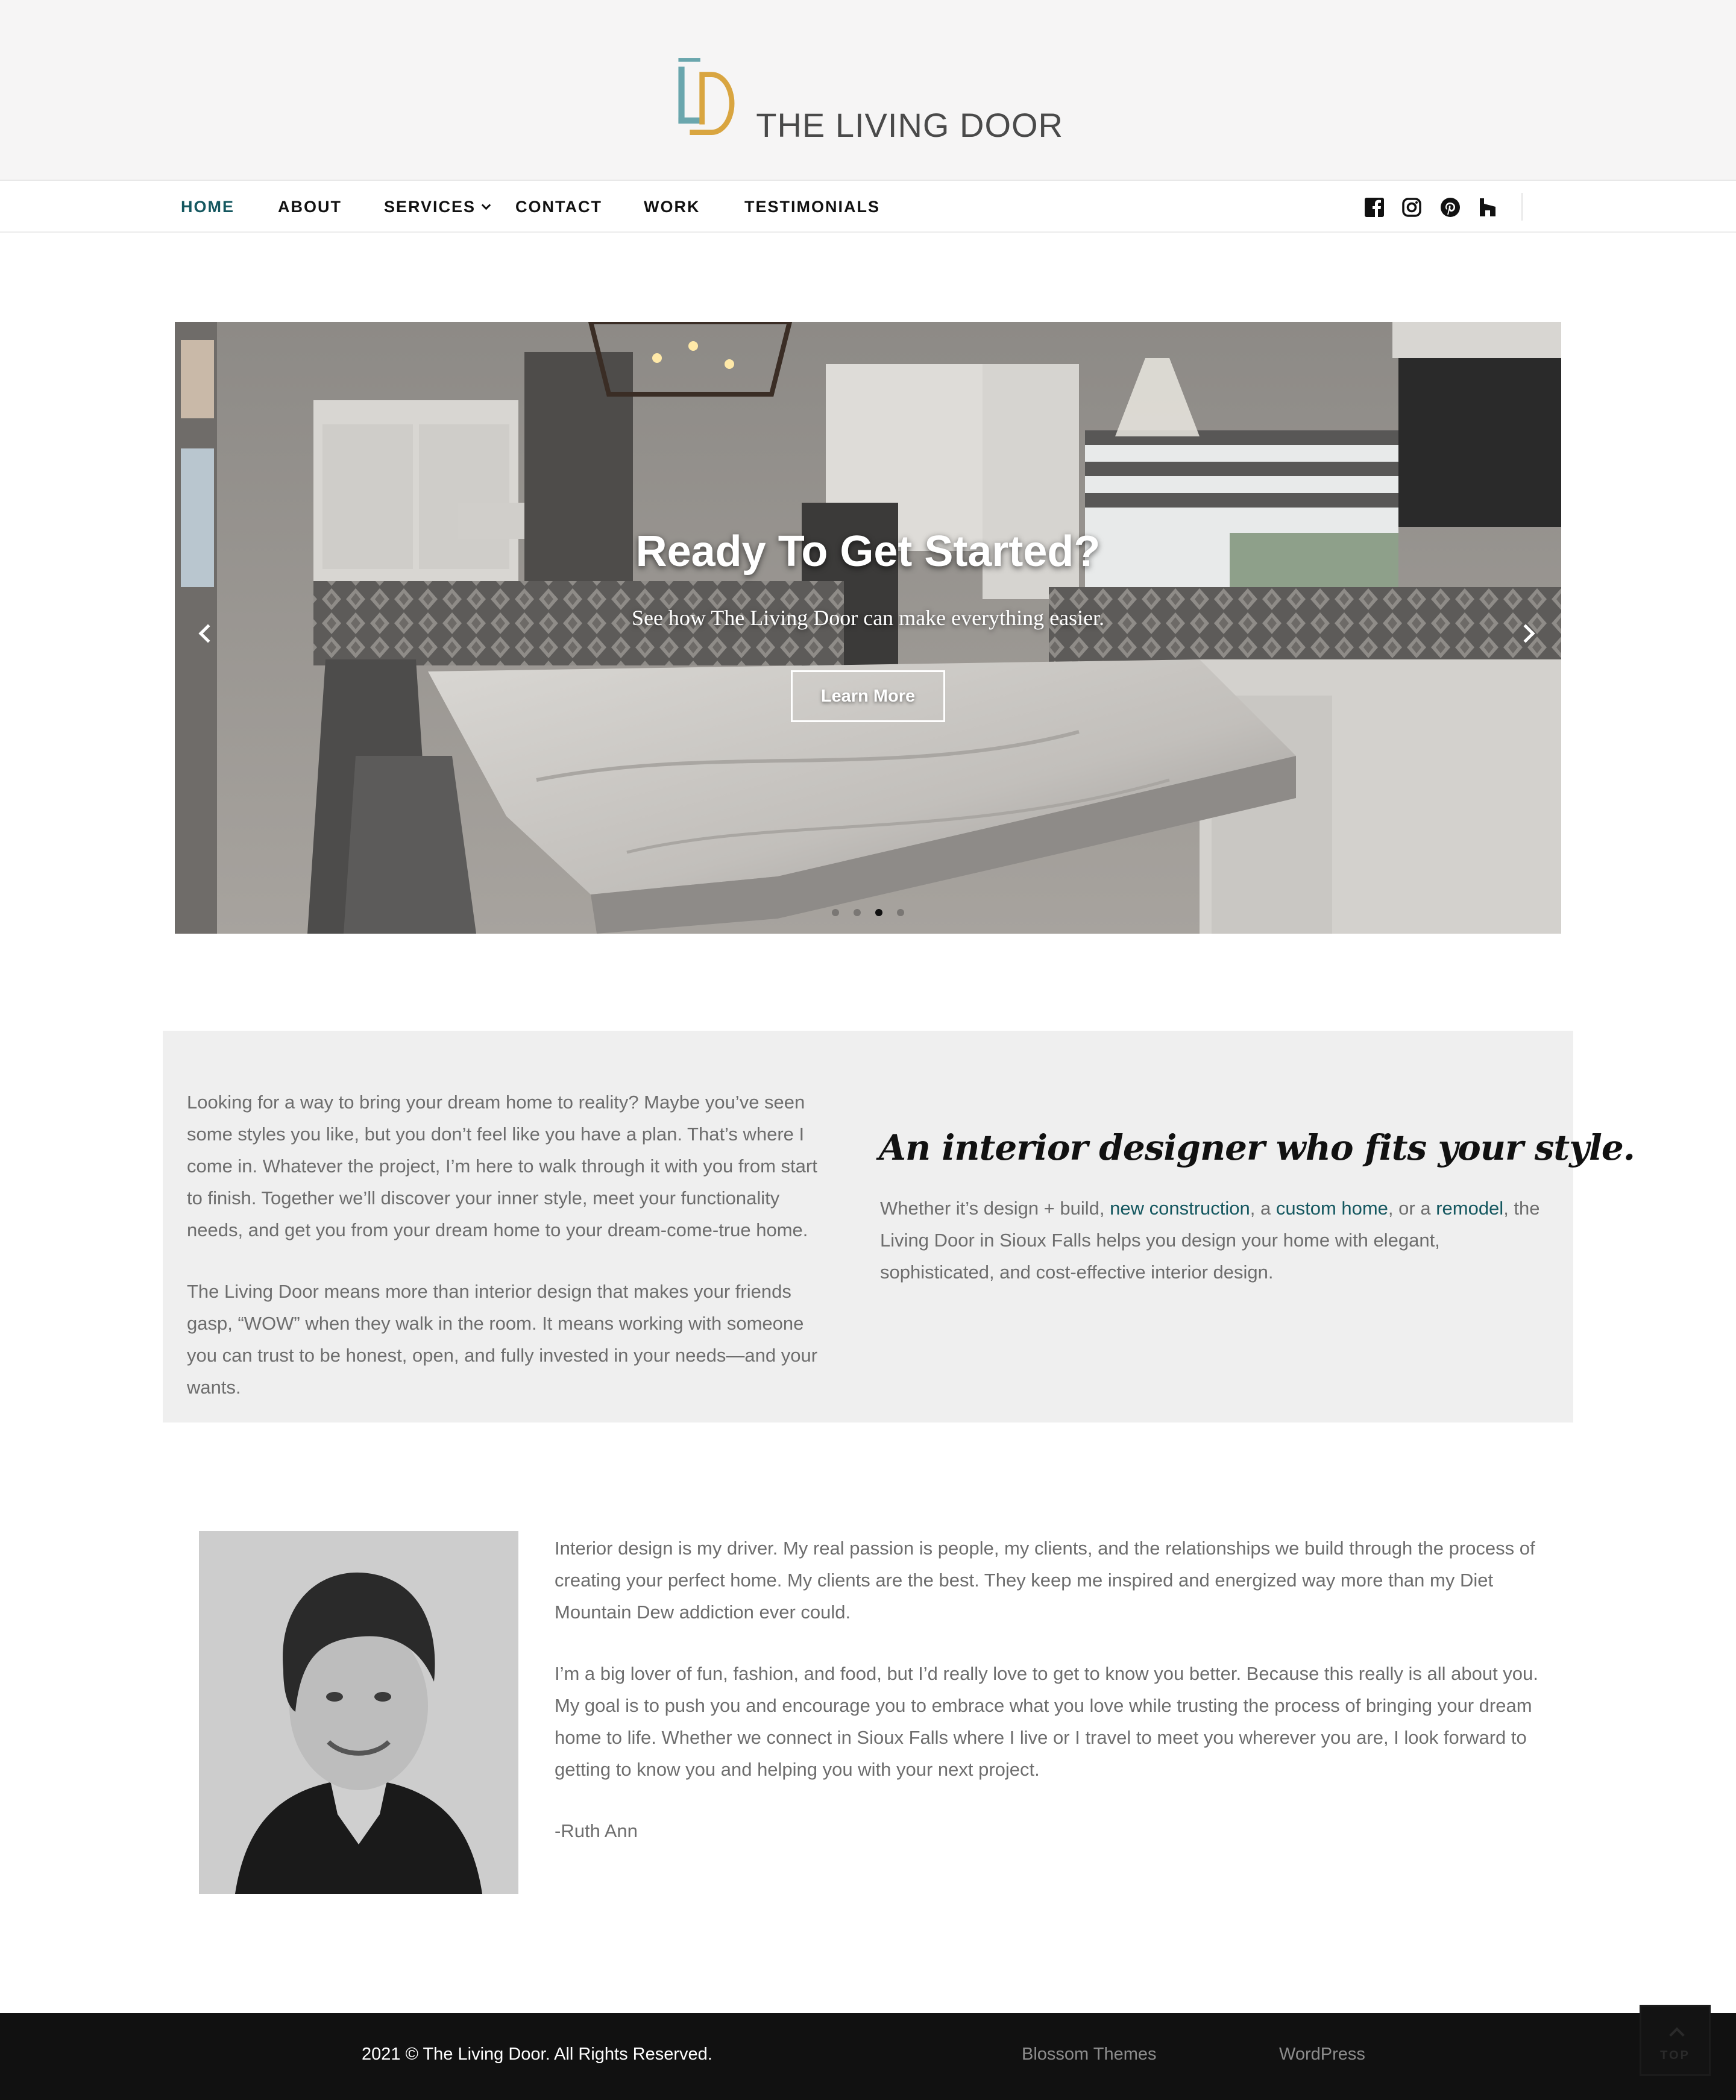  I want to click on site-logo: THE LIVING DOOR, so click(870, 96).